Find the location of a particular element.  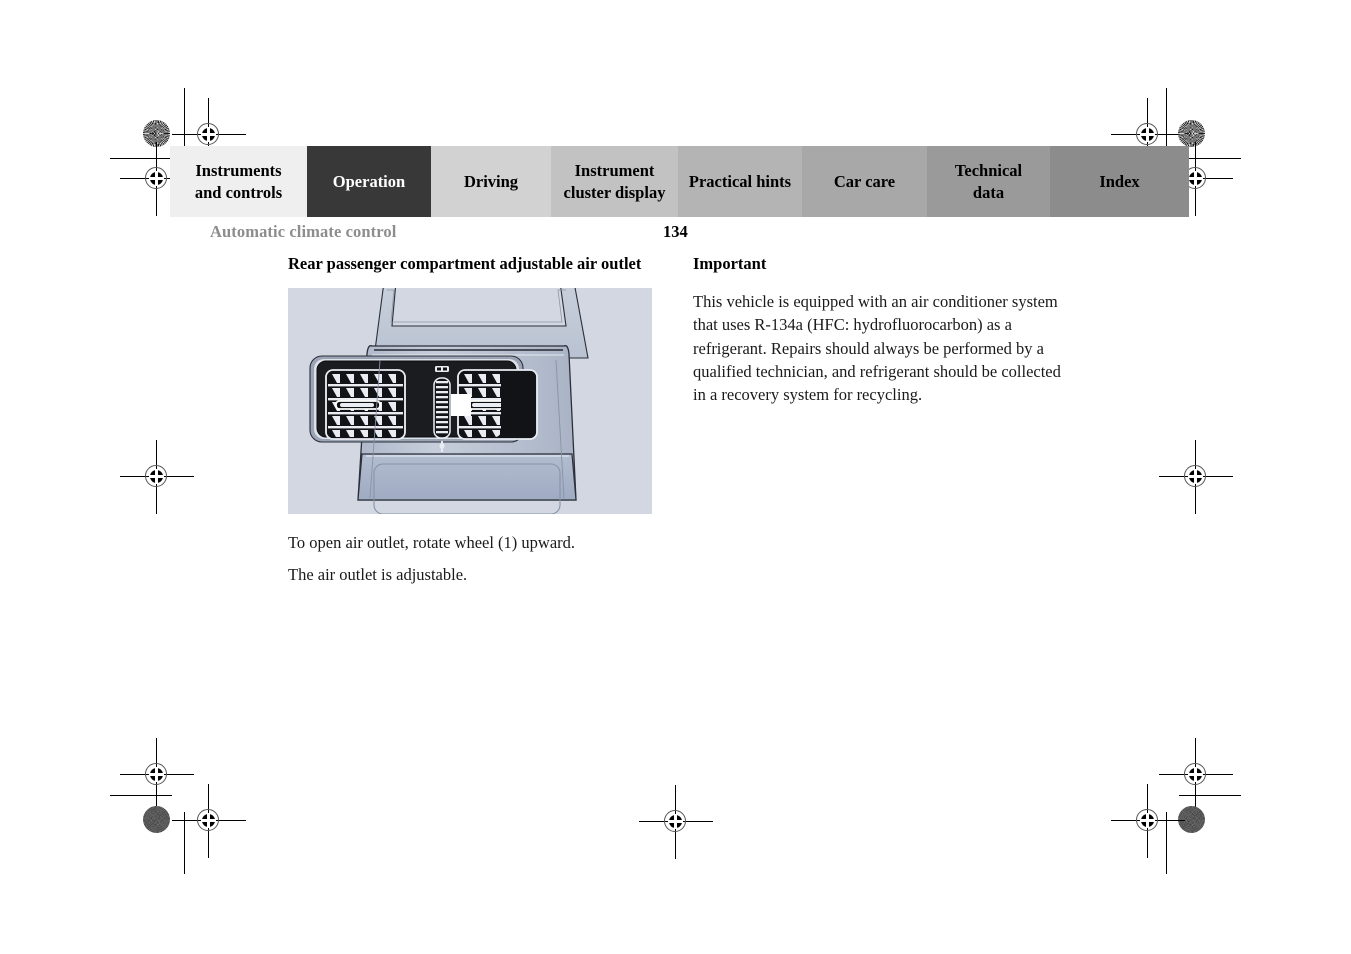

chapter-tab-operation: Operation is located at coordinates (369, 181).